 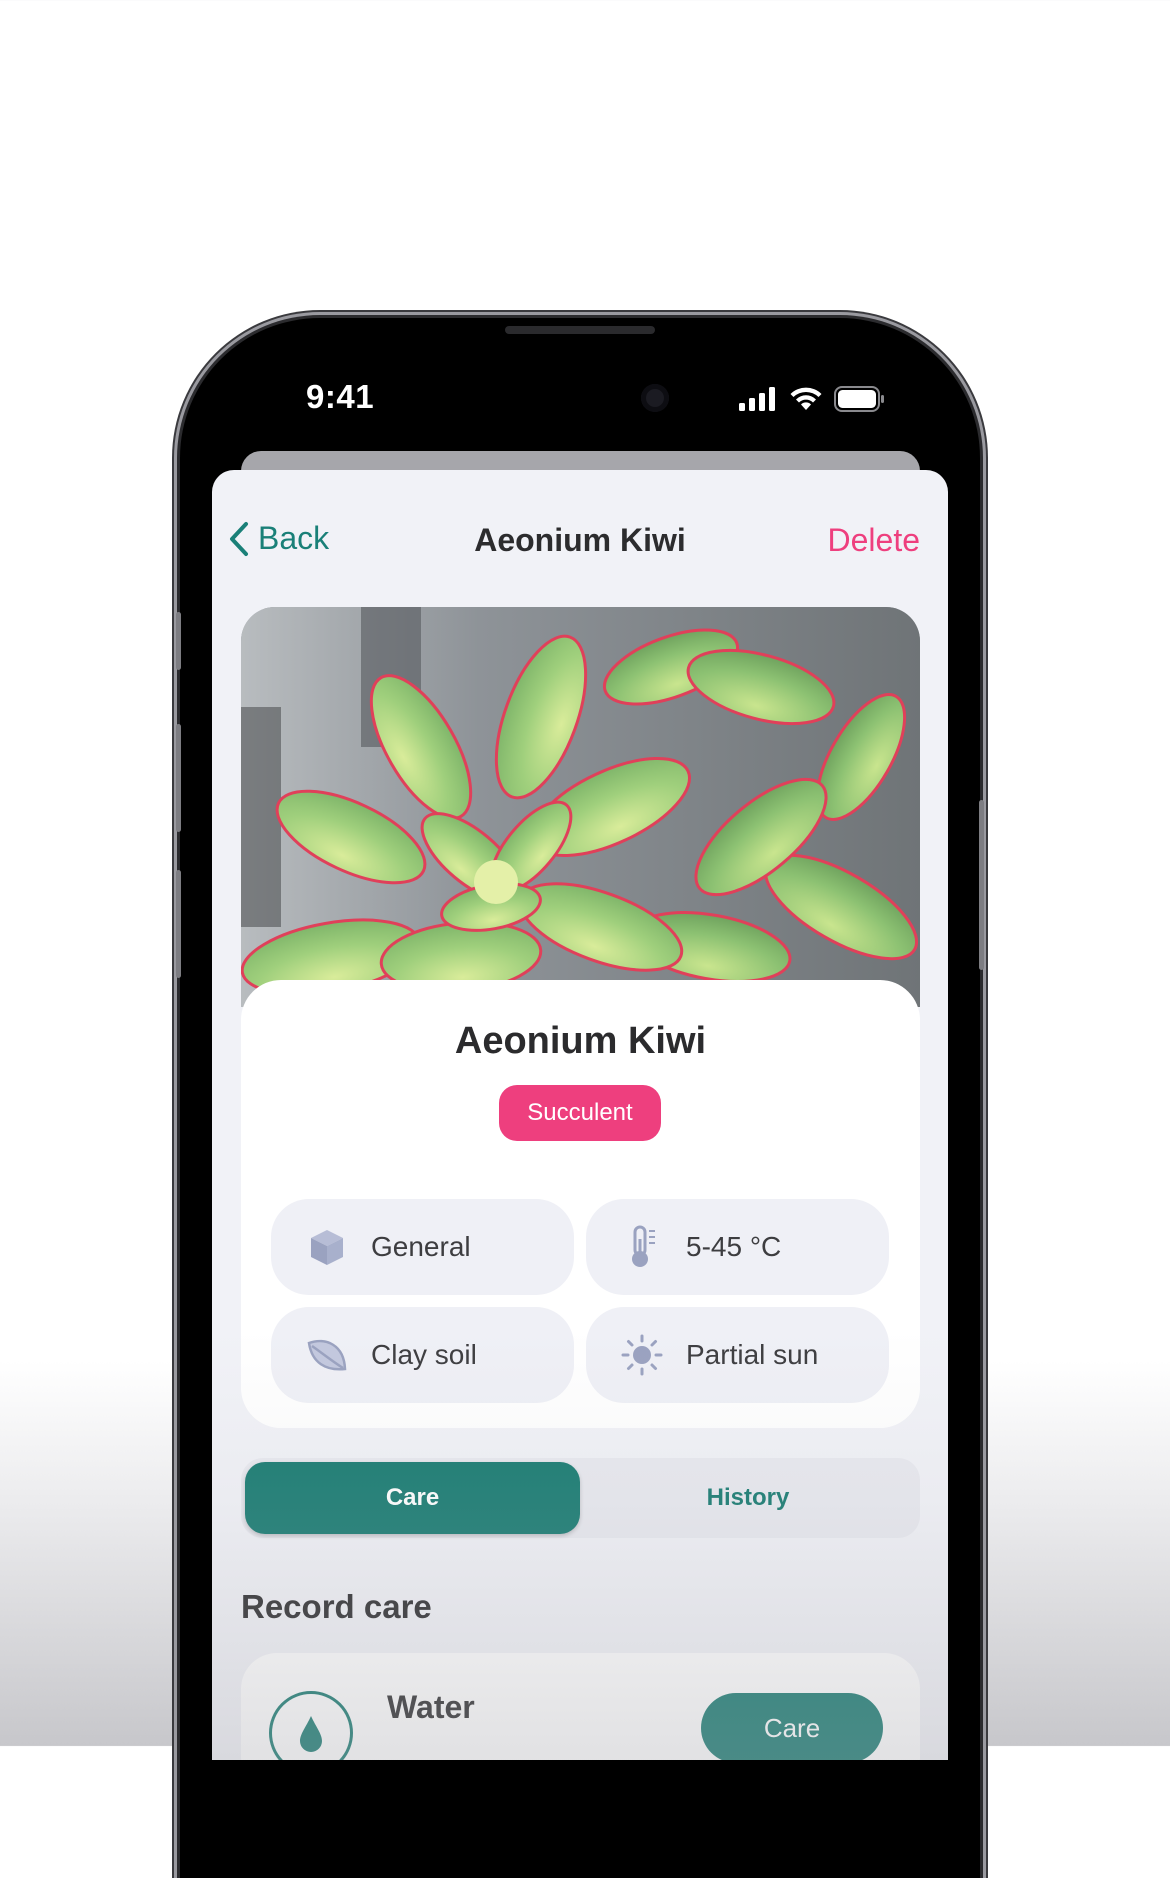 I want to click on plant-name: Aeonium Kiwi, so click(x=580, y=1041).